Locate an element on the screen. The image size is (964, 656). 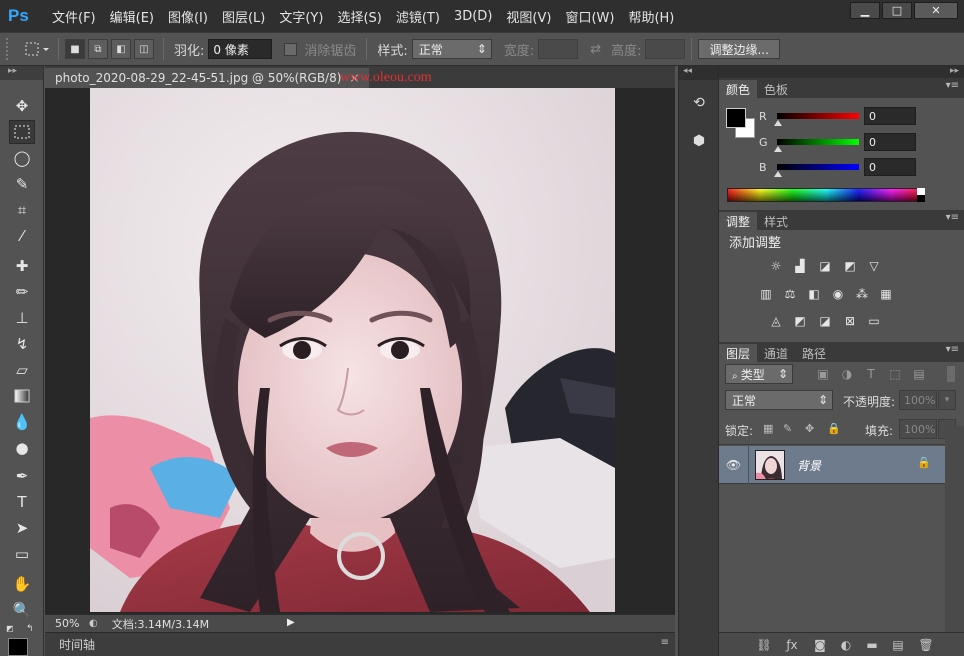
menu-help: 帮助(H) is located at coordinates (651, 16).